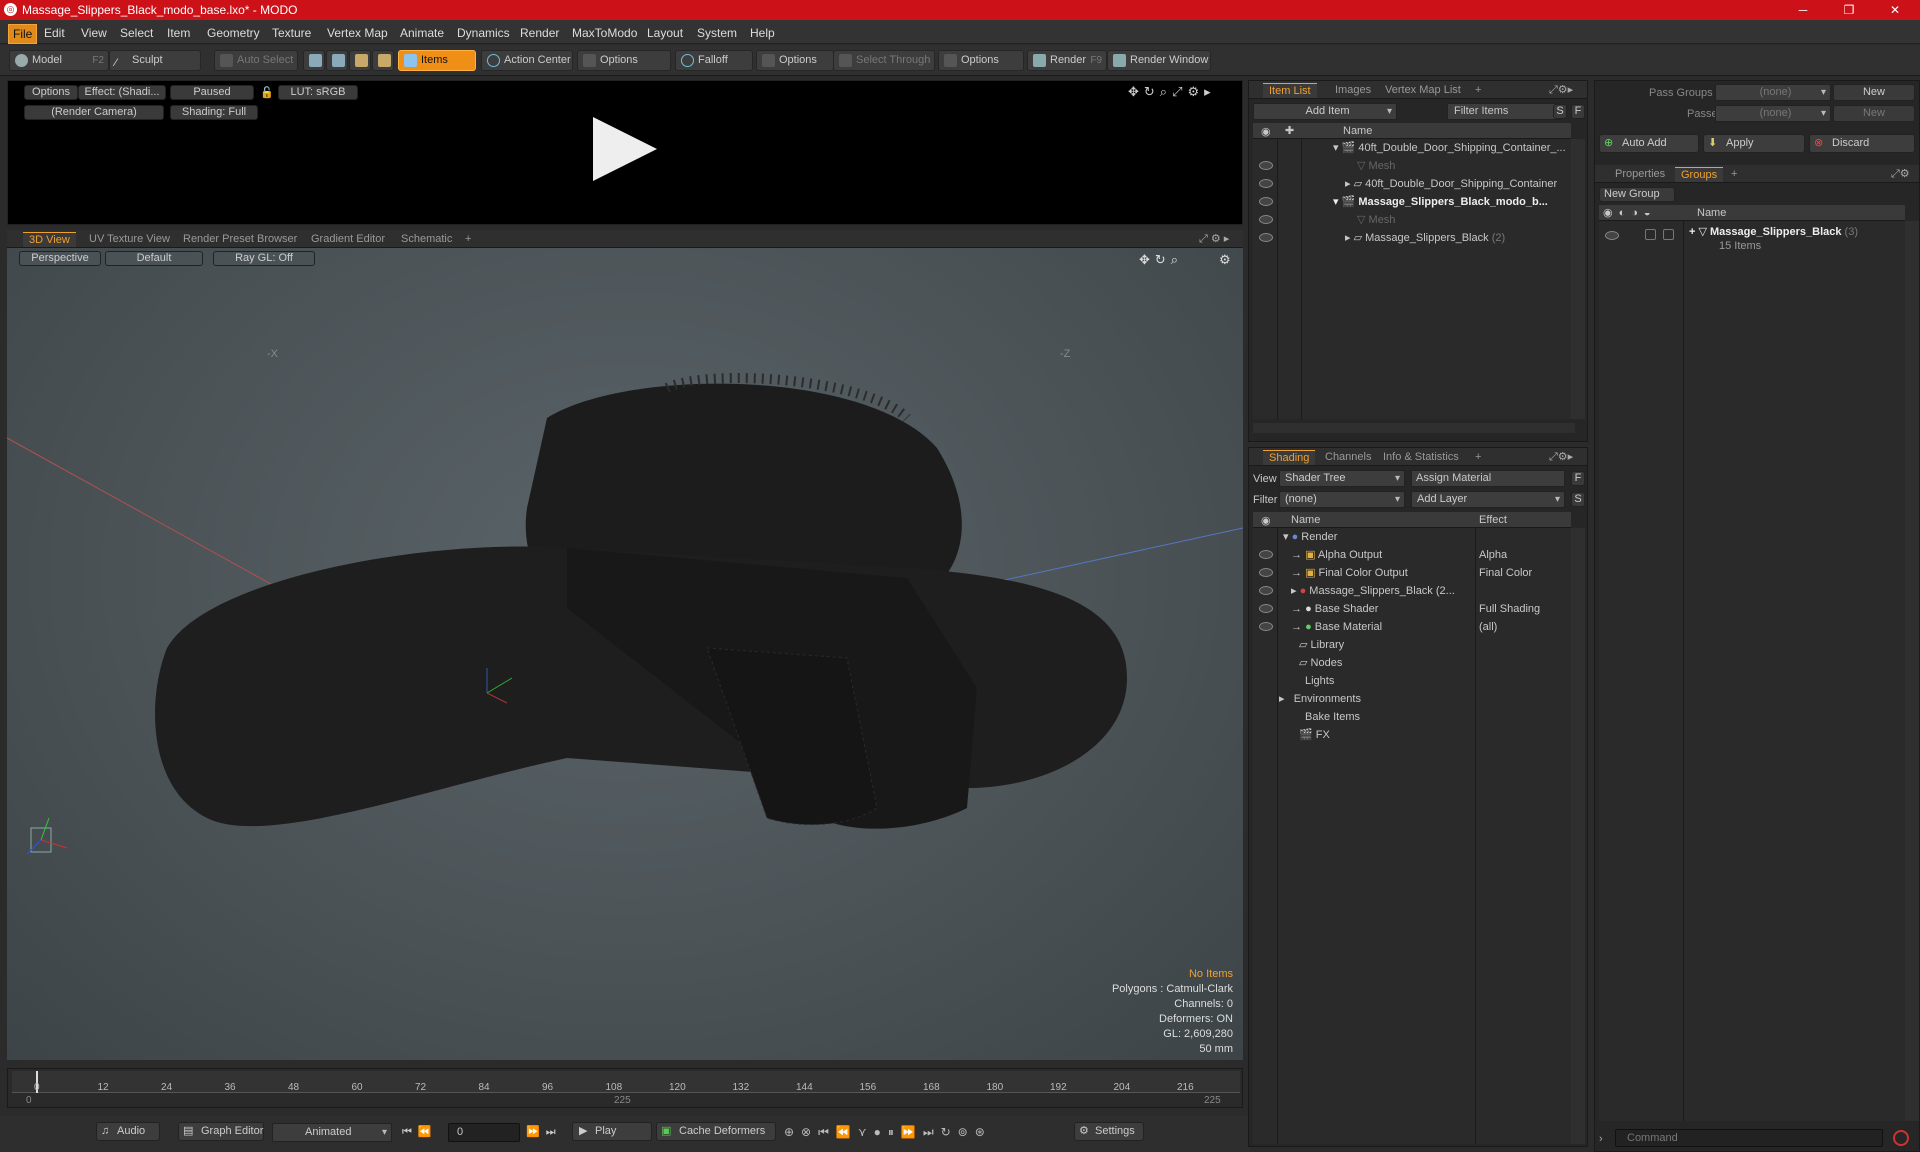 The width and height of the screenshot is (1920, 1152). I want to click on preview-paused-button: Paused, so click(212, 92).